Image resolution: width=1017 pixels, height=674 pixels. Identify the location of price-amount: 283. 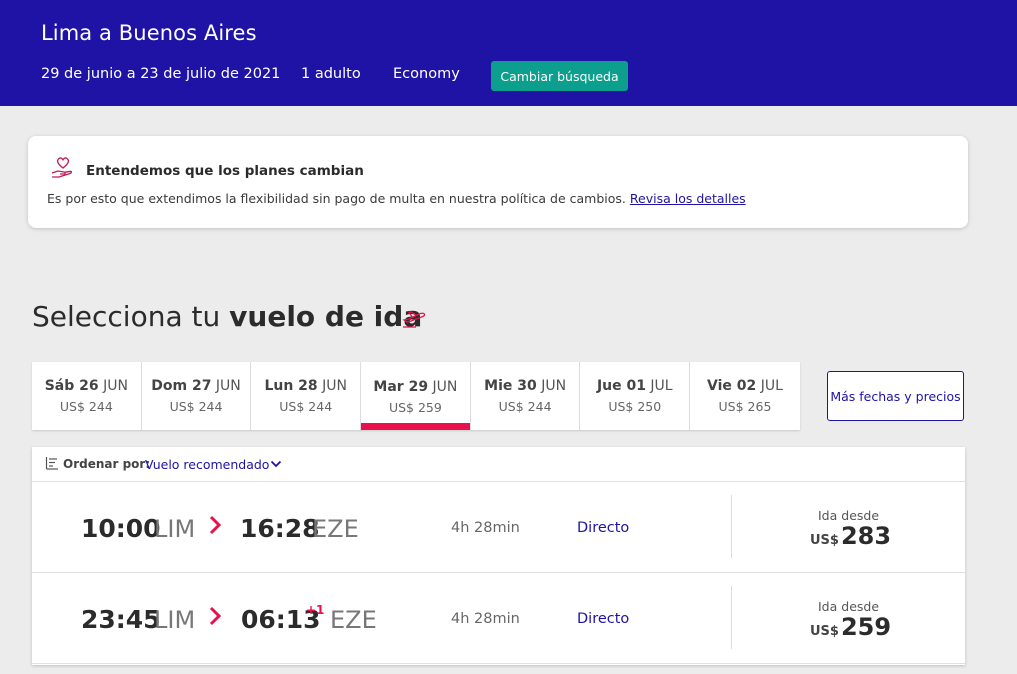
(866, 536).